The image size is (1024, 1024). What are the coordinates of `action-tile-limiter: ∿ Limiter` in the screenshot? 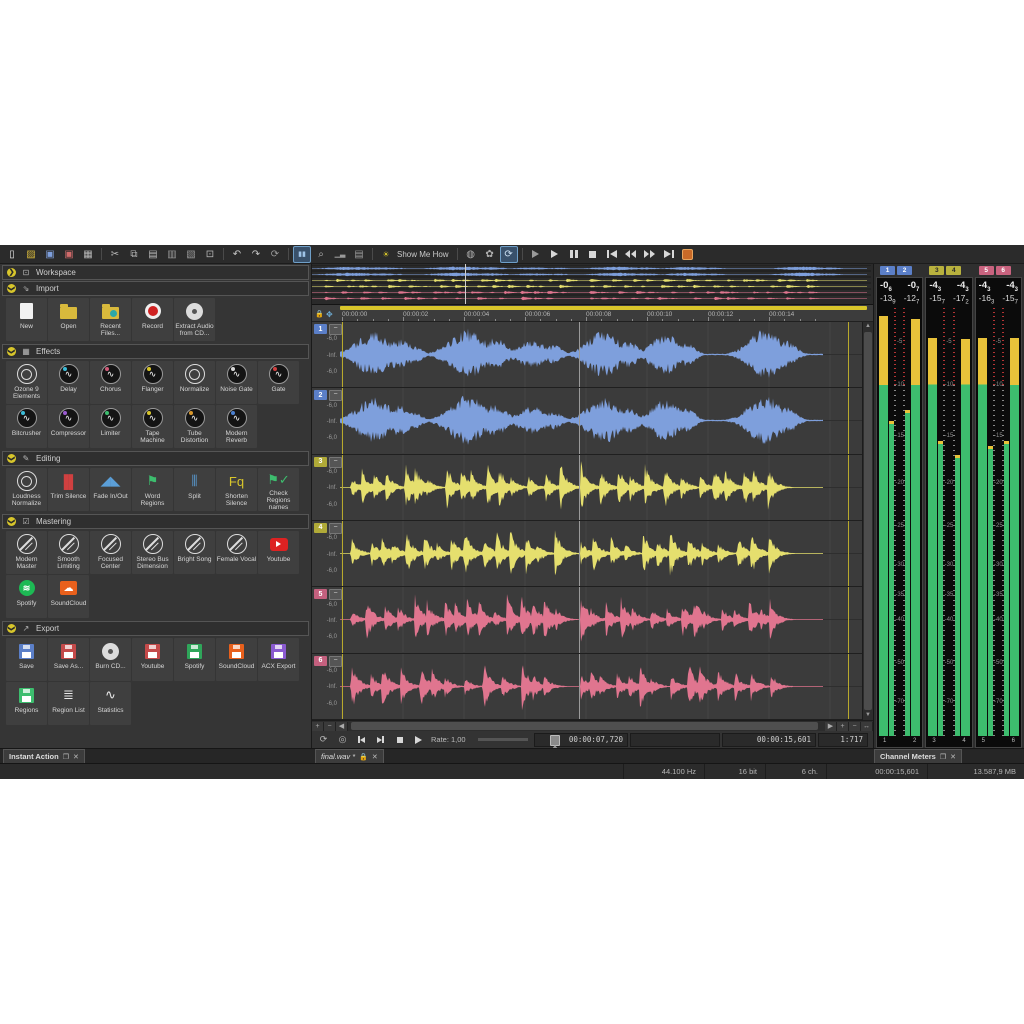 It's located at (110, 426).